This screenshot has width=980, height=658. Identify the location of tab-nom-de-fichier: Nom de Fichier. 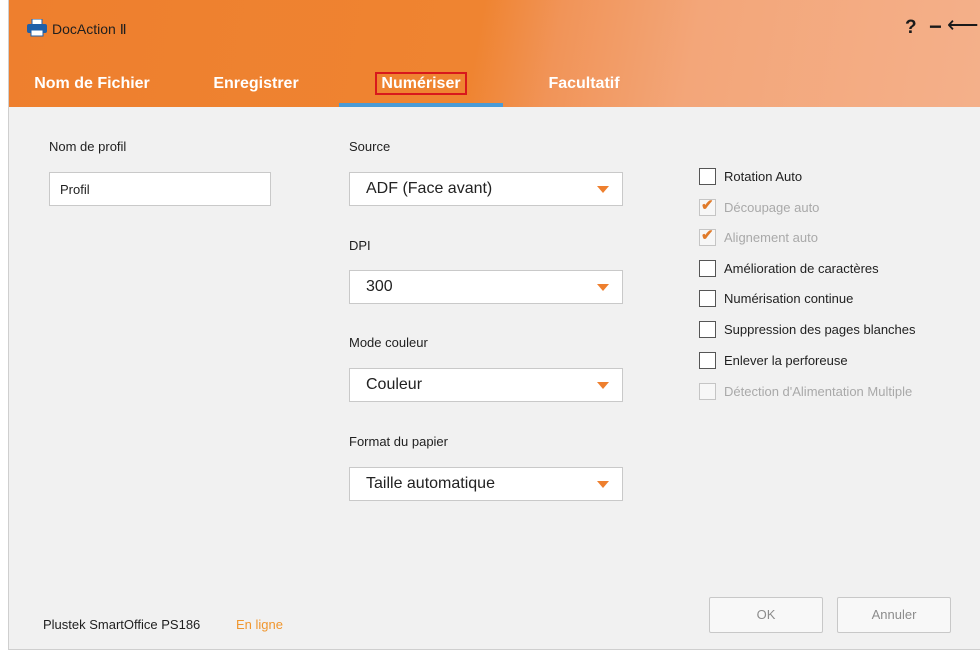
(92, 84).